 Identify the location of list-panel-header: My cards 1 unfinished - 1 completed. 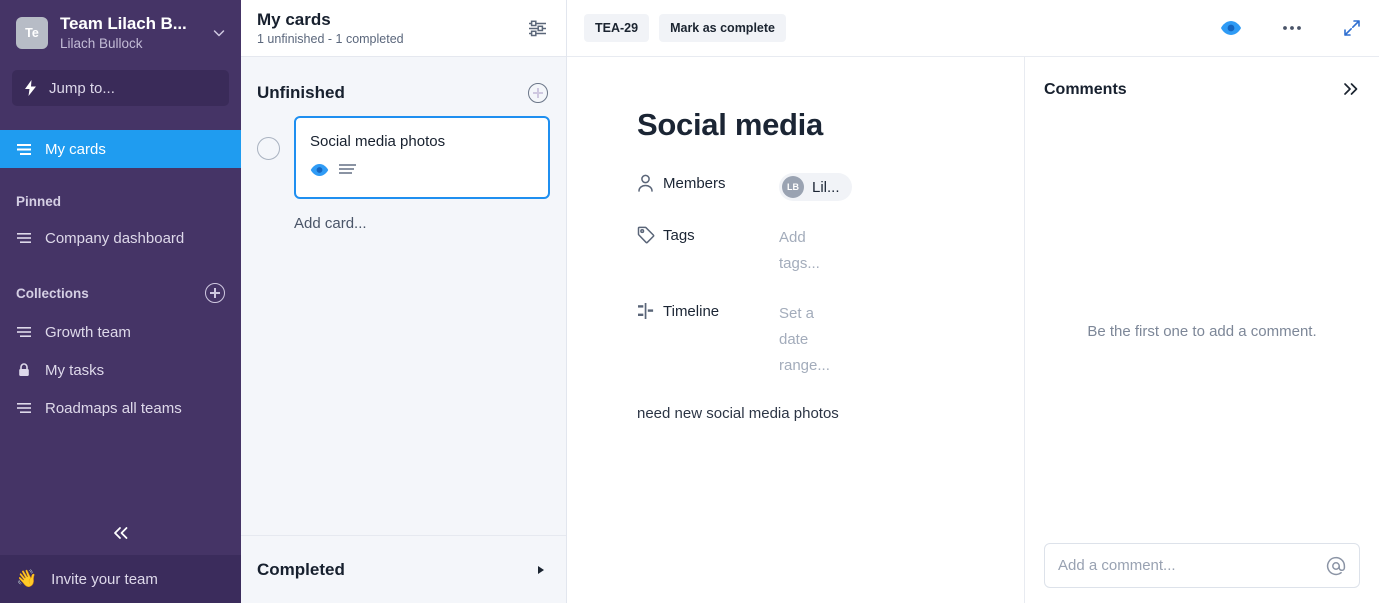
(403, 28).